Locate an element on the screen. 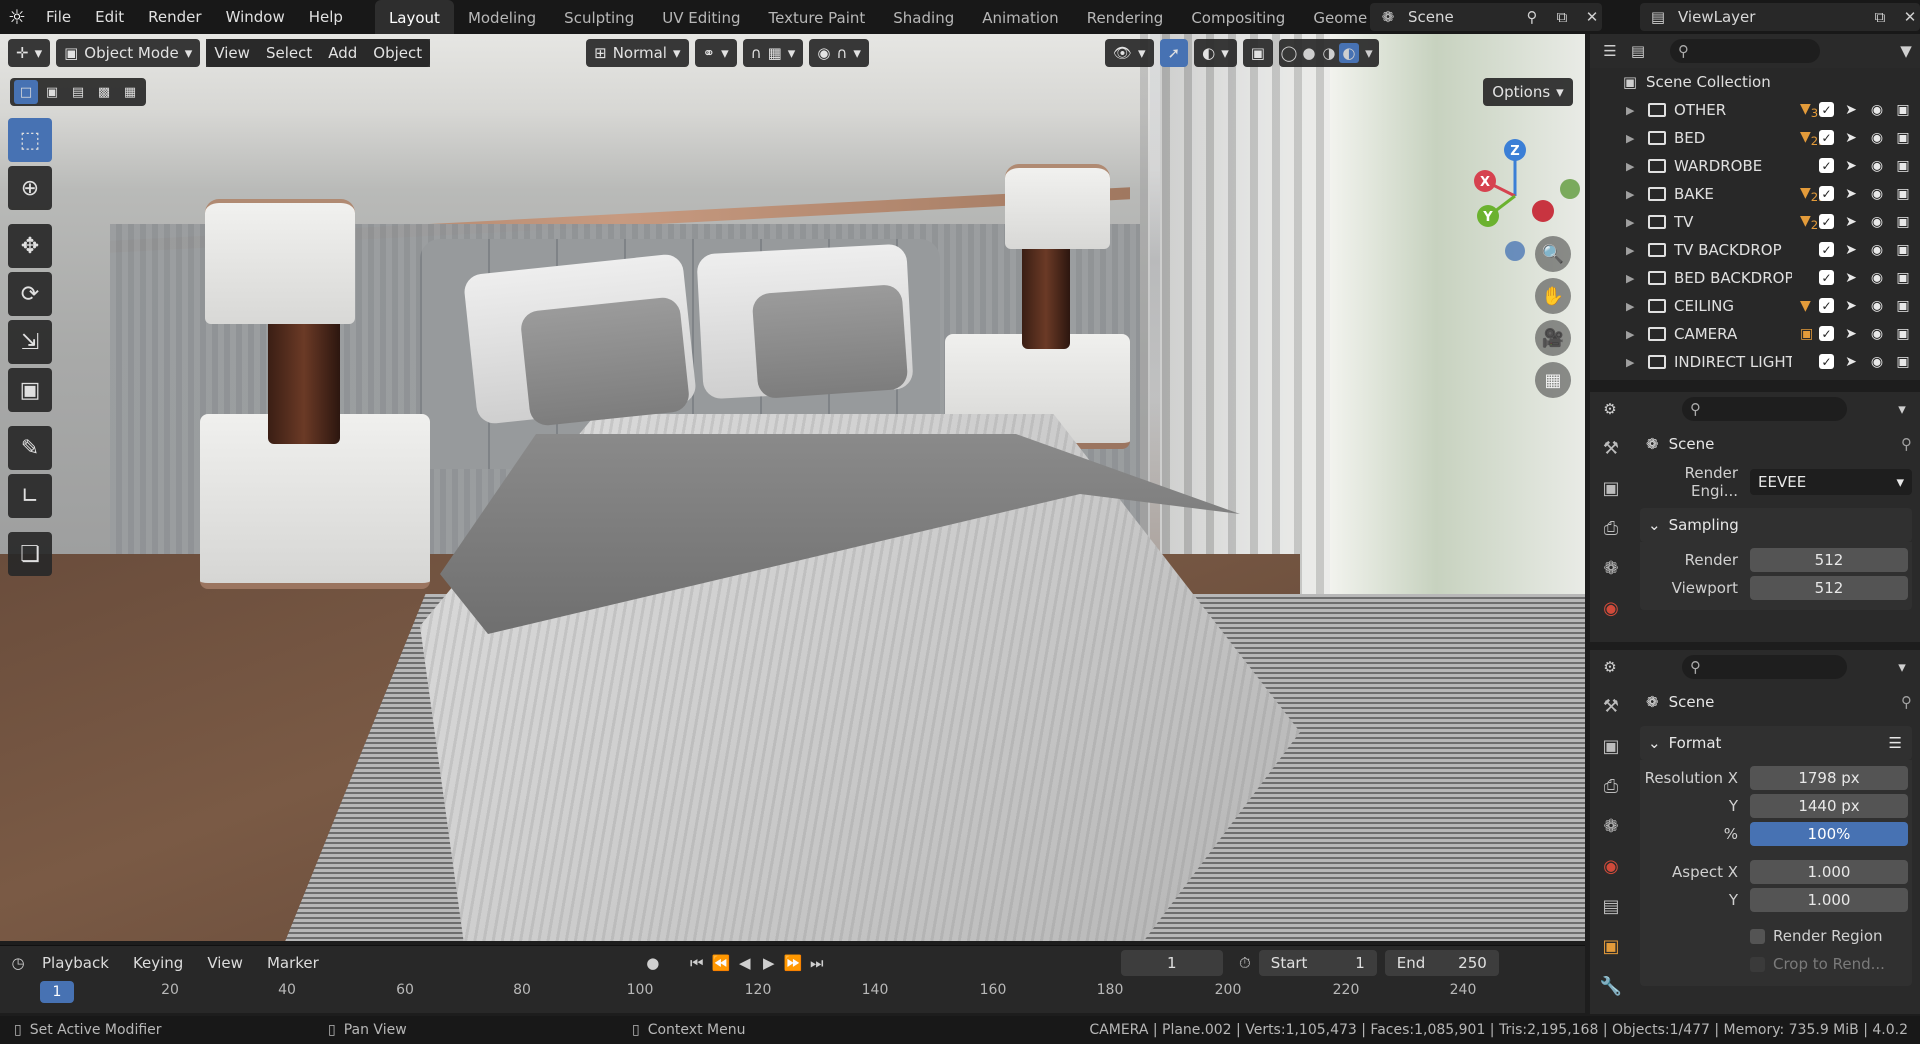 Image resolution: width=1920 pixels, height=1044 pixels. view-layer-selector: ▤ ViewLayer ⧉ ✕ is located at coordinates (1780, 17).